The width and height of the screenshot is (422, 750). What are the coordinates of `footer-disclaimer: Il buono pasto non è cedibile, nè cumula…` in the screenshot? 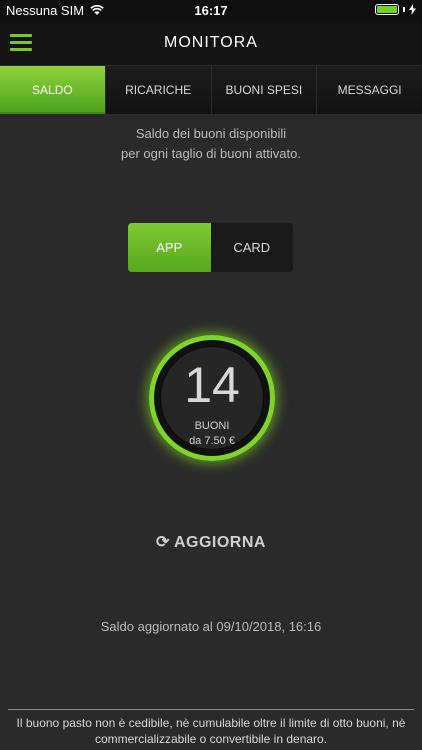 It's located at (211, 728).